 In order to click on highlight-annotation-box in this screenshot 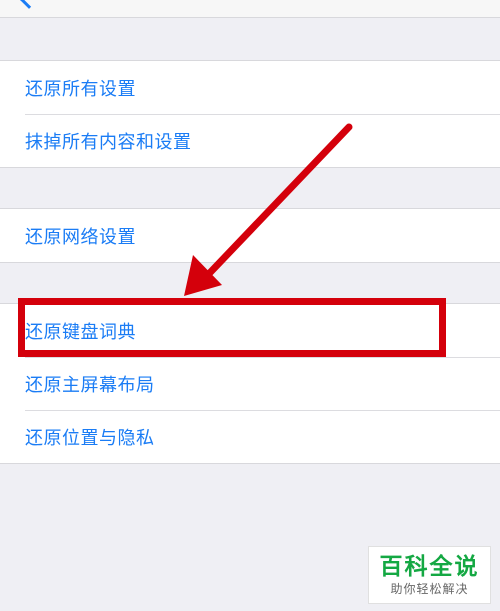, I will do `click(232, 327)`.